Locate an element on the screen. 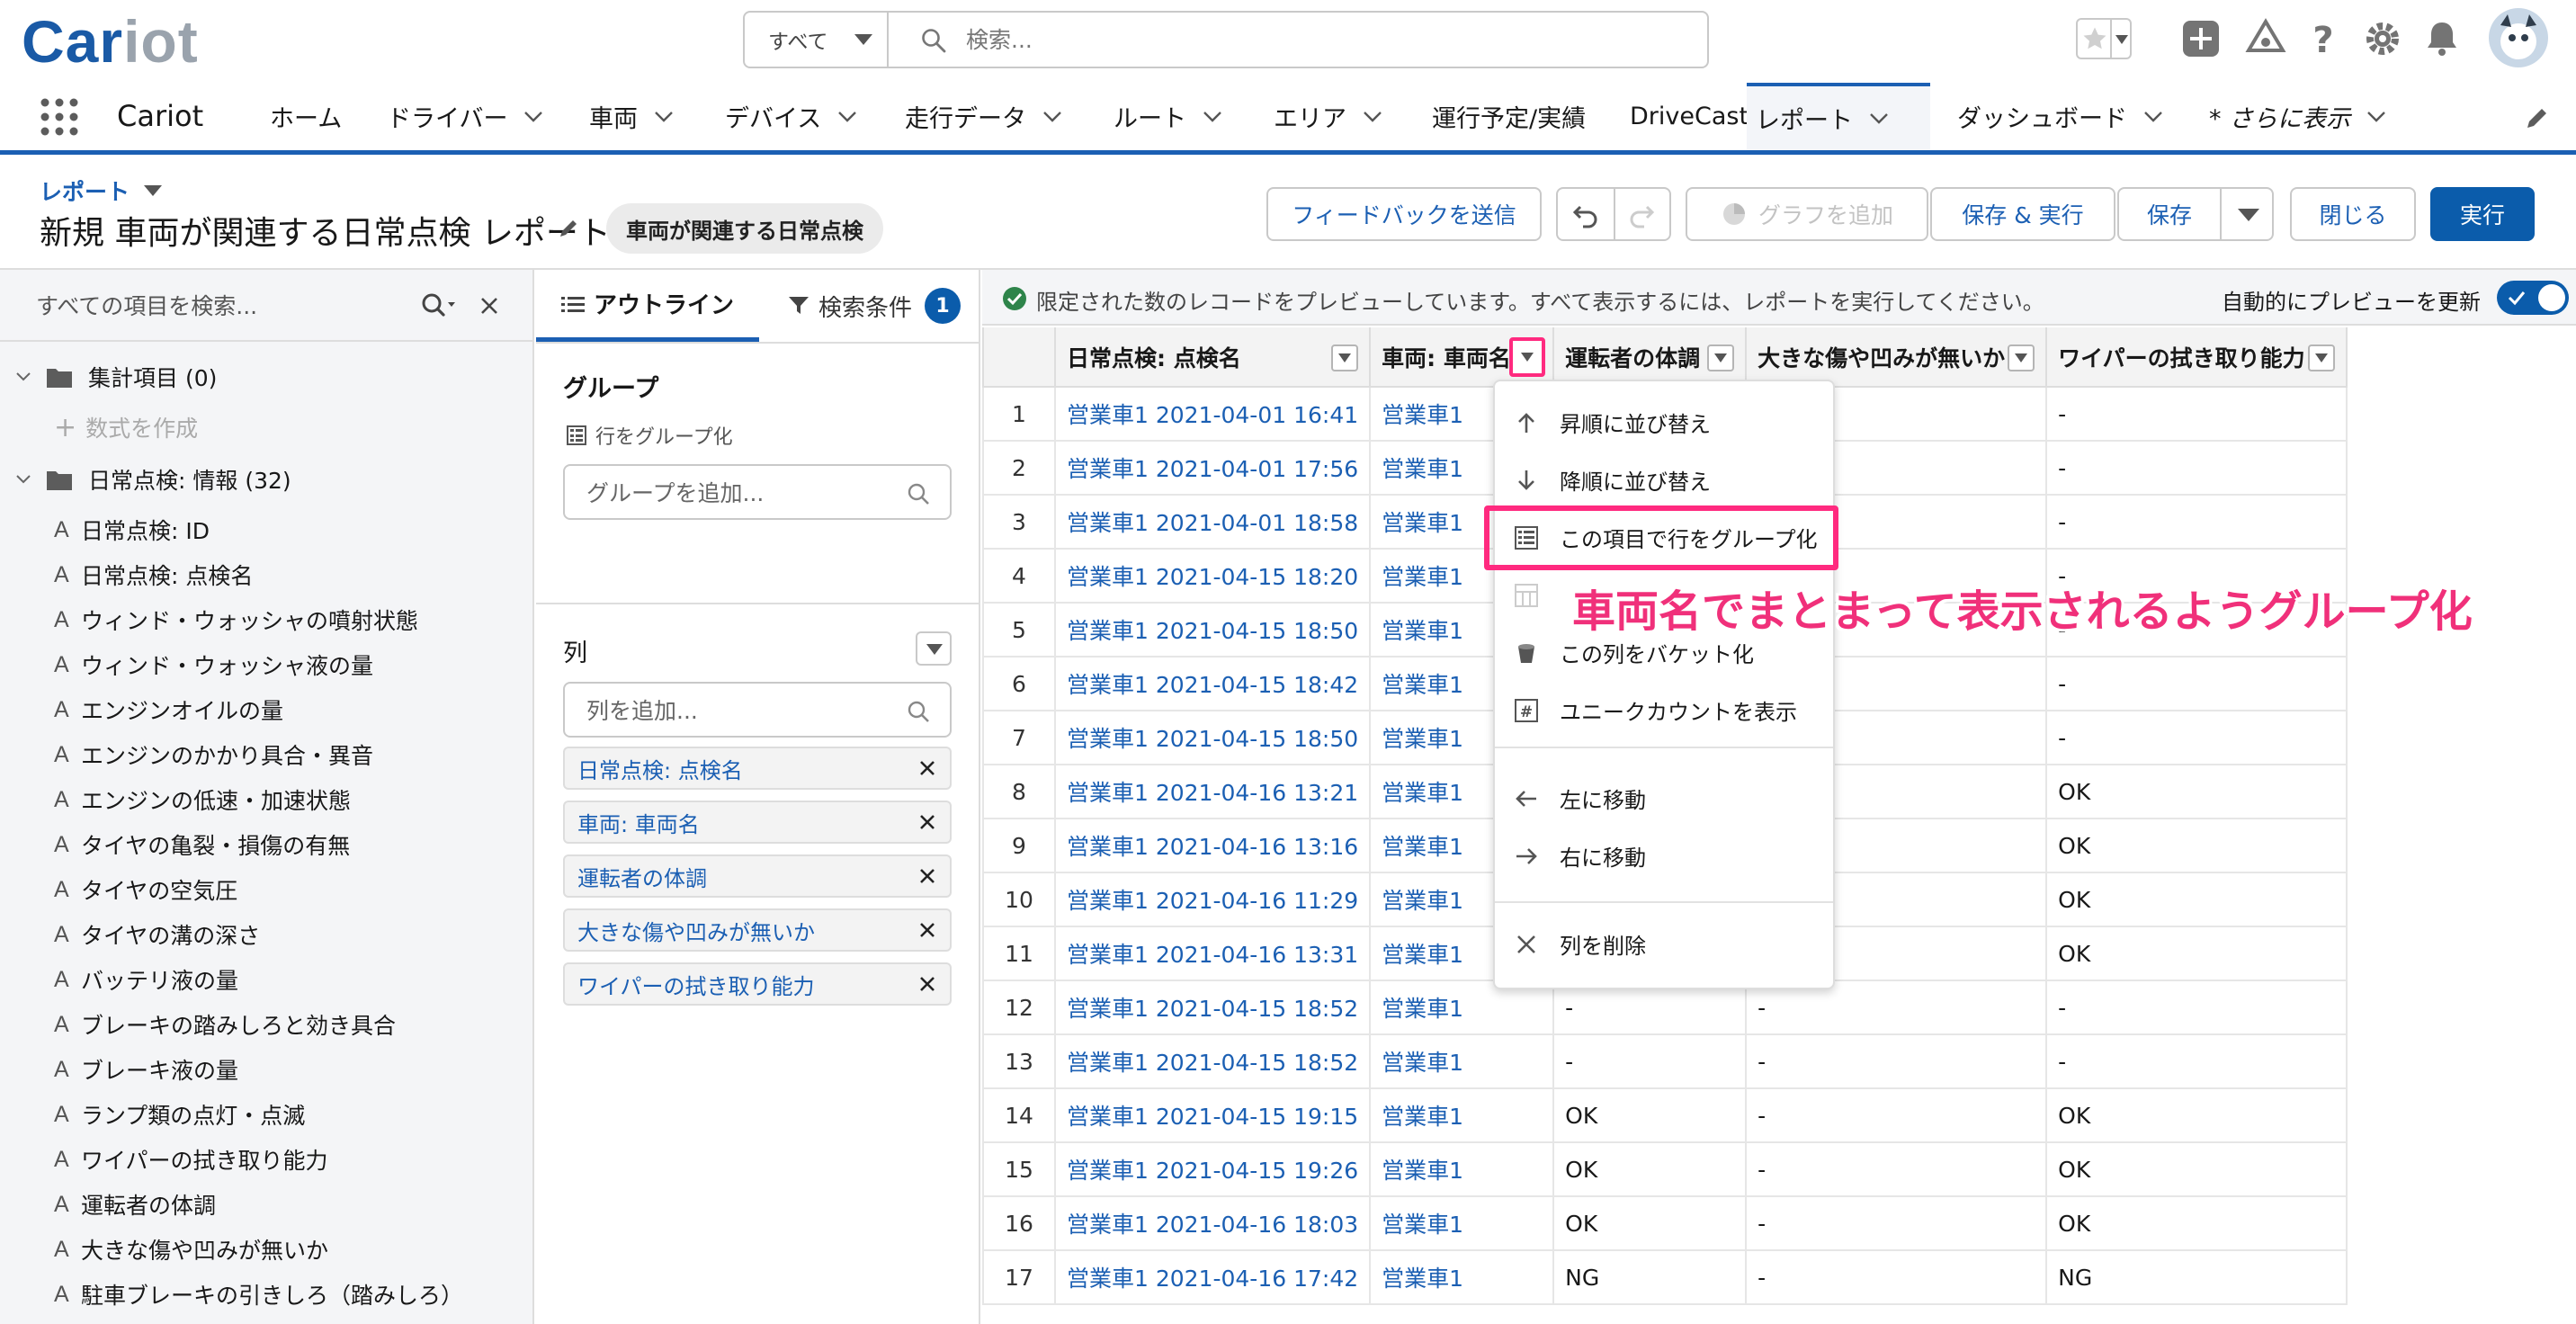  field-item: A エンジンの低速・加速状態 is located at coordinates (202, 800).